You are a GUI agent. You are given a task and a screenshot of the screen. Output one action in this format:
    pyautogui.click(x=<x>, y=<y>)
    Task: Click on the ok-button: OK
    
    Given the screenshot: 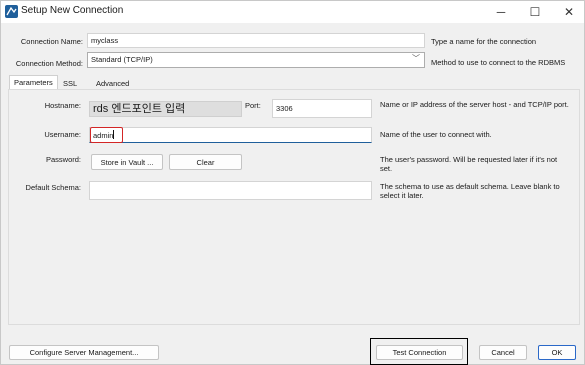 What is the action you would take?
    pyautogui.click(x=557, y=352)
    